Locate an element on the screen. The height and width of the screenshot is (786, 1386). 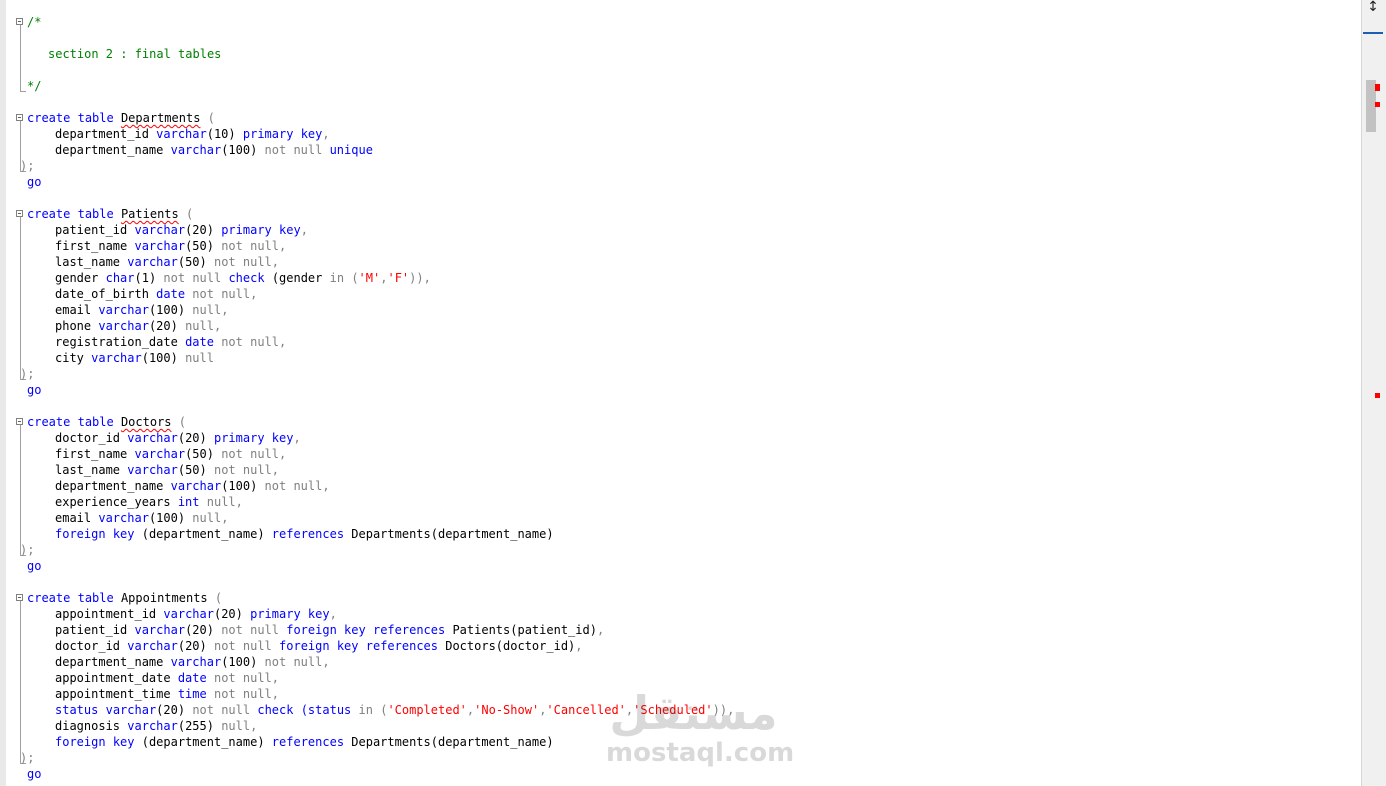
code-token: Doctors(doctor_id) is located at coordinates (510, 646).